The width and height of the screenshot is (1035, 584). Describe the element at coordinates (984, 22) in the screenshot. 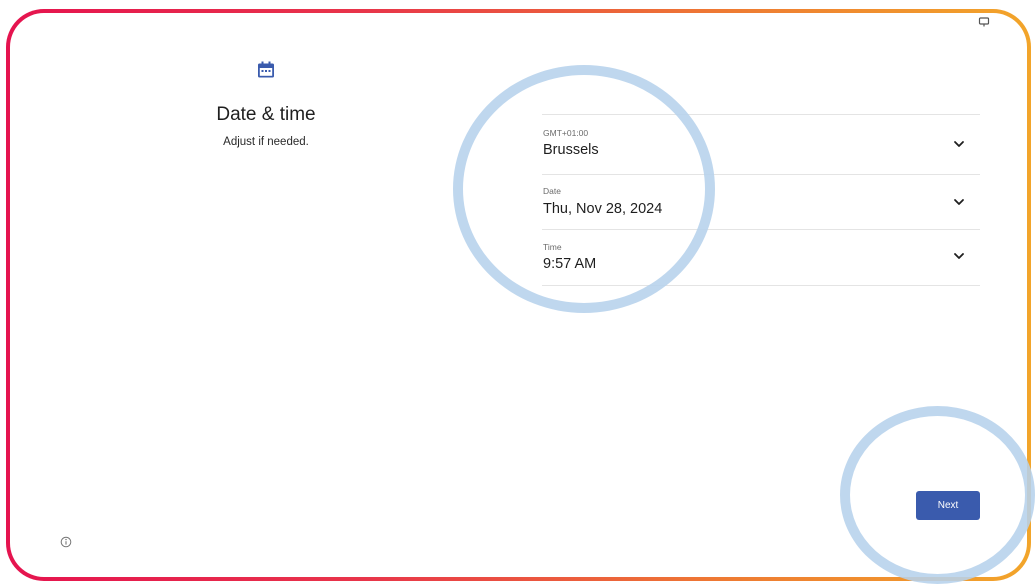

I see `screen-icon` at that location.